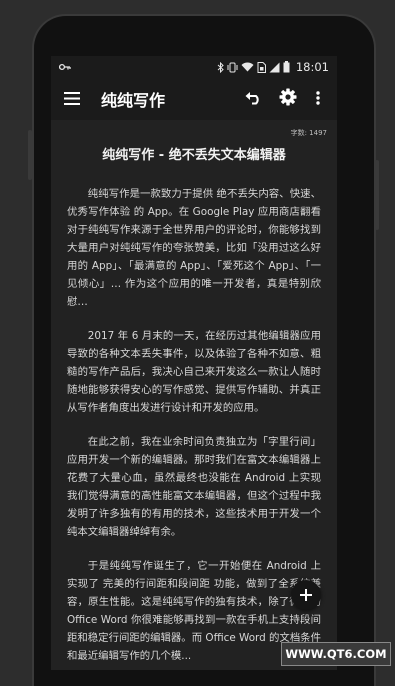  What do you see at coordinates (336, 654) in the screenshot?
I see `site-watermark: WWW.QT6.COM` at bounding box center [336, 654].